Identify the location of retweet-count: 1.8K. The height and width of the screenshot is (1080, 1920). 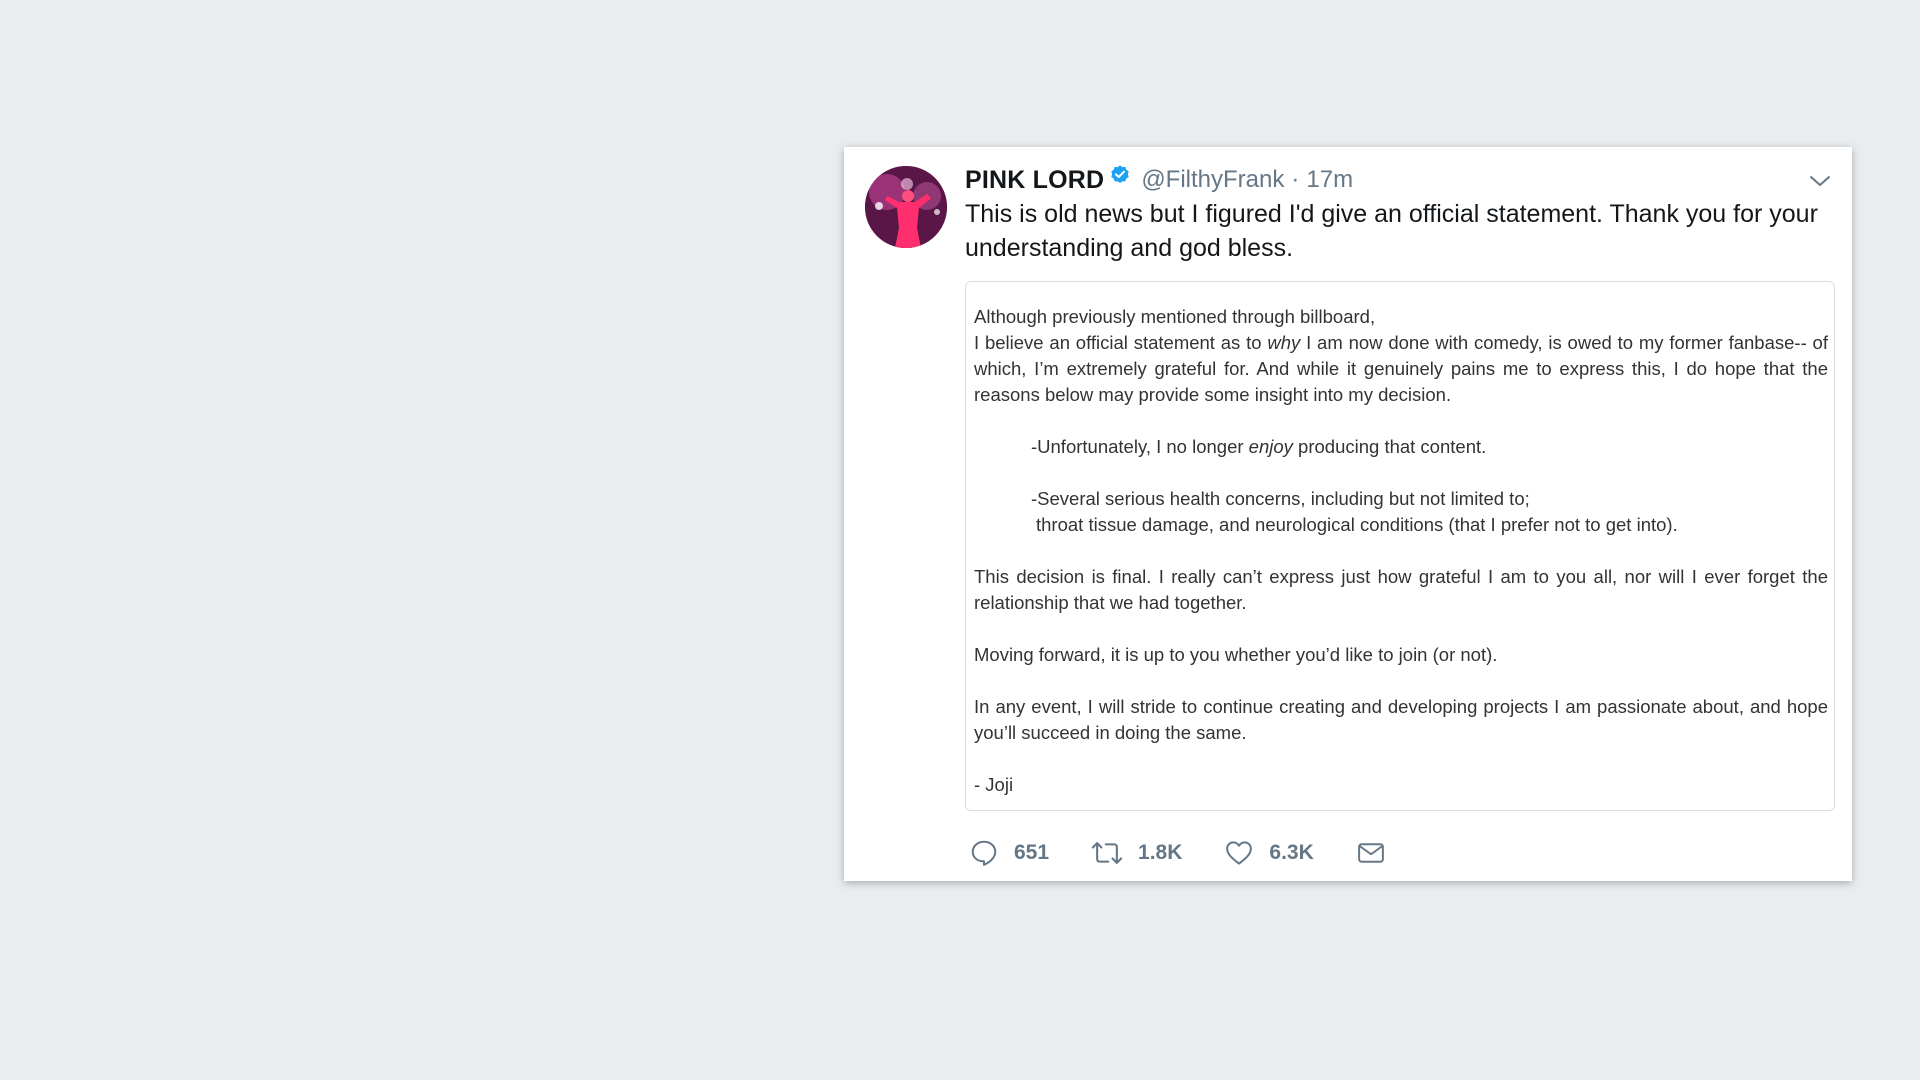
(1160, 852).